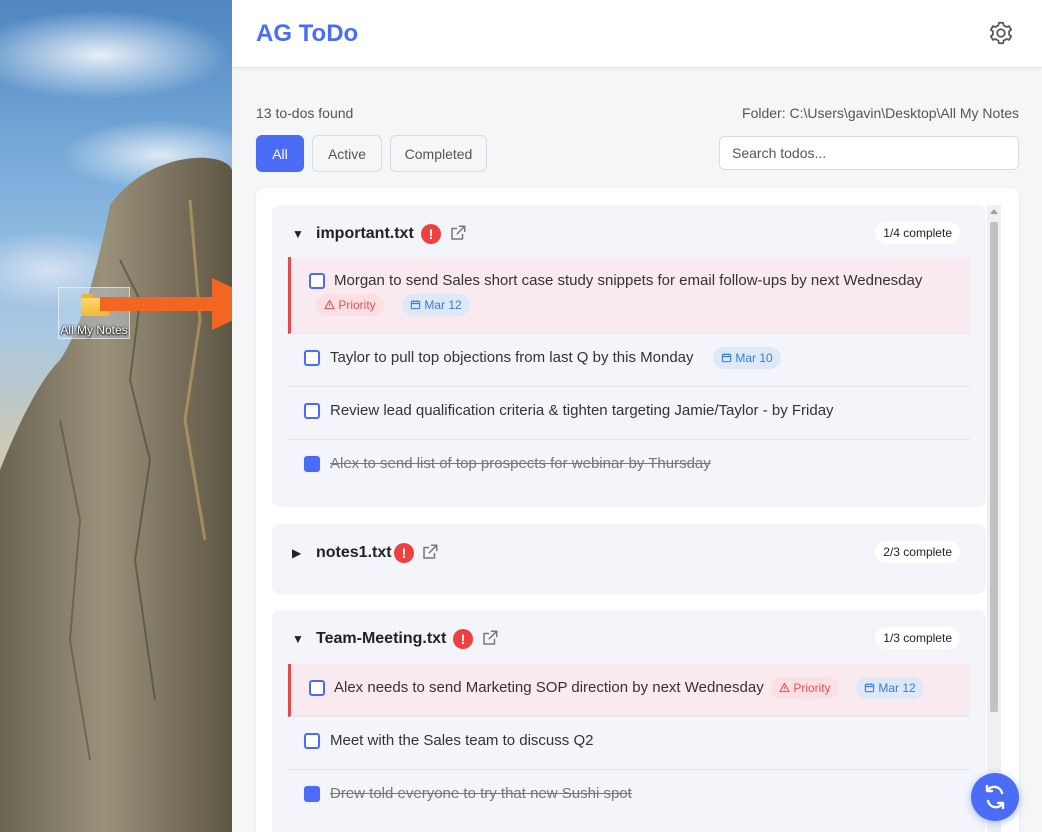 The image size is (1042, 832). I want to click on search-input, so click(869, 153).